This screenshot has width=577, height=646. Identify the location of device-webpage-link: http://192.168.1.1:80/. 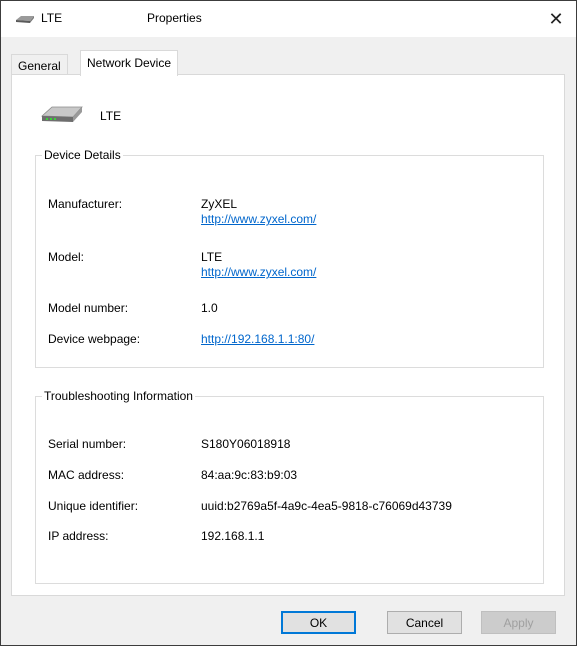
(257, 339).